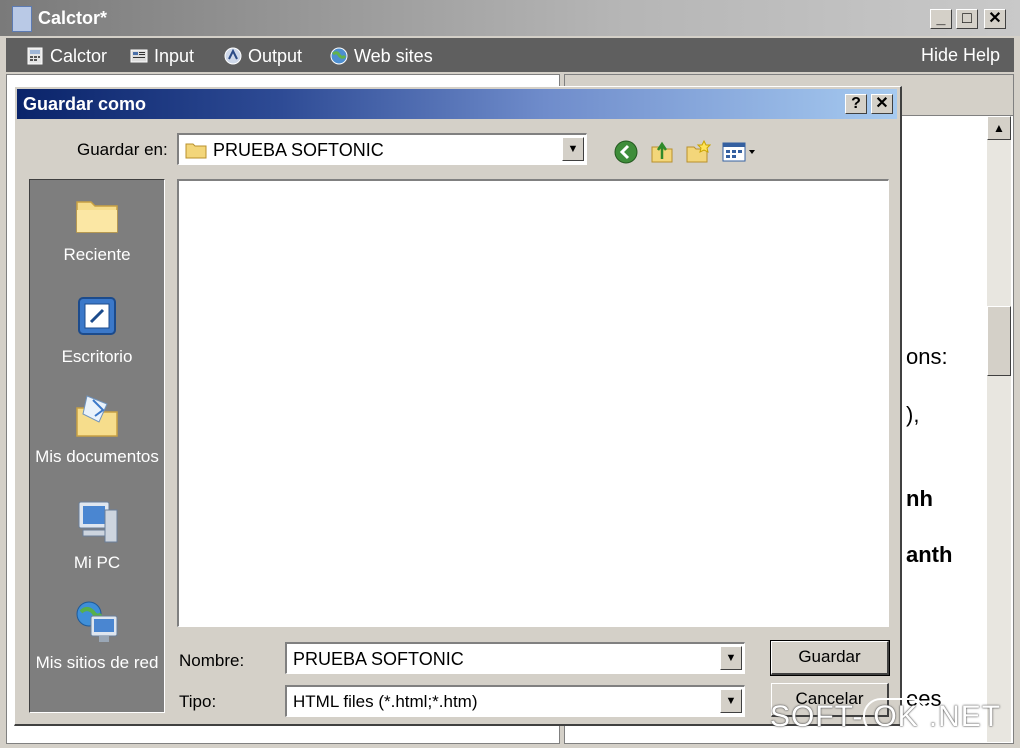 The width and height of the screenshot is (1020, 748). What do you see at coordinates (929, 554) in the screenshot?
I see `help-text-fragment: anth` at bounding box center [929, 554].